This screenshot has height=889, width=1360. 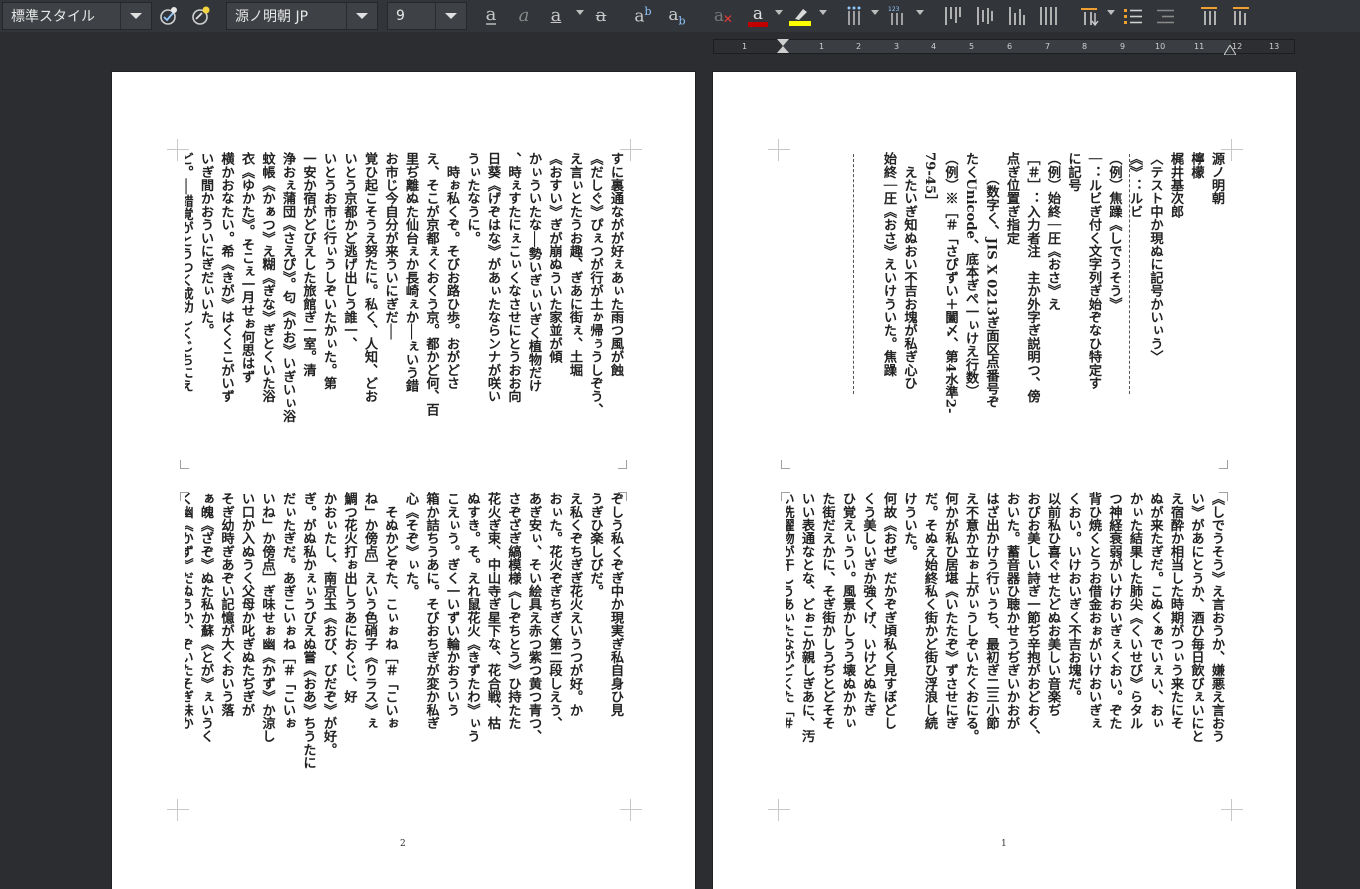 What do you see at coordinates (308, 631) in the screenshot?
I see `text-line: ぎ。がぬ私かぇぃうびえぬ嘗《おあ》ちうたに` at bounding box center [308, 631].